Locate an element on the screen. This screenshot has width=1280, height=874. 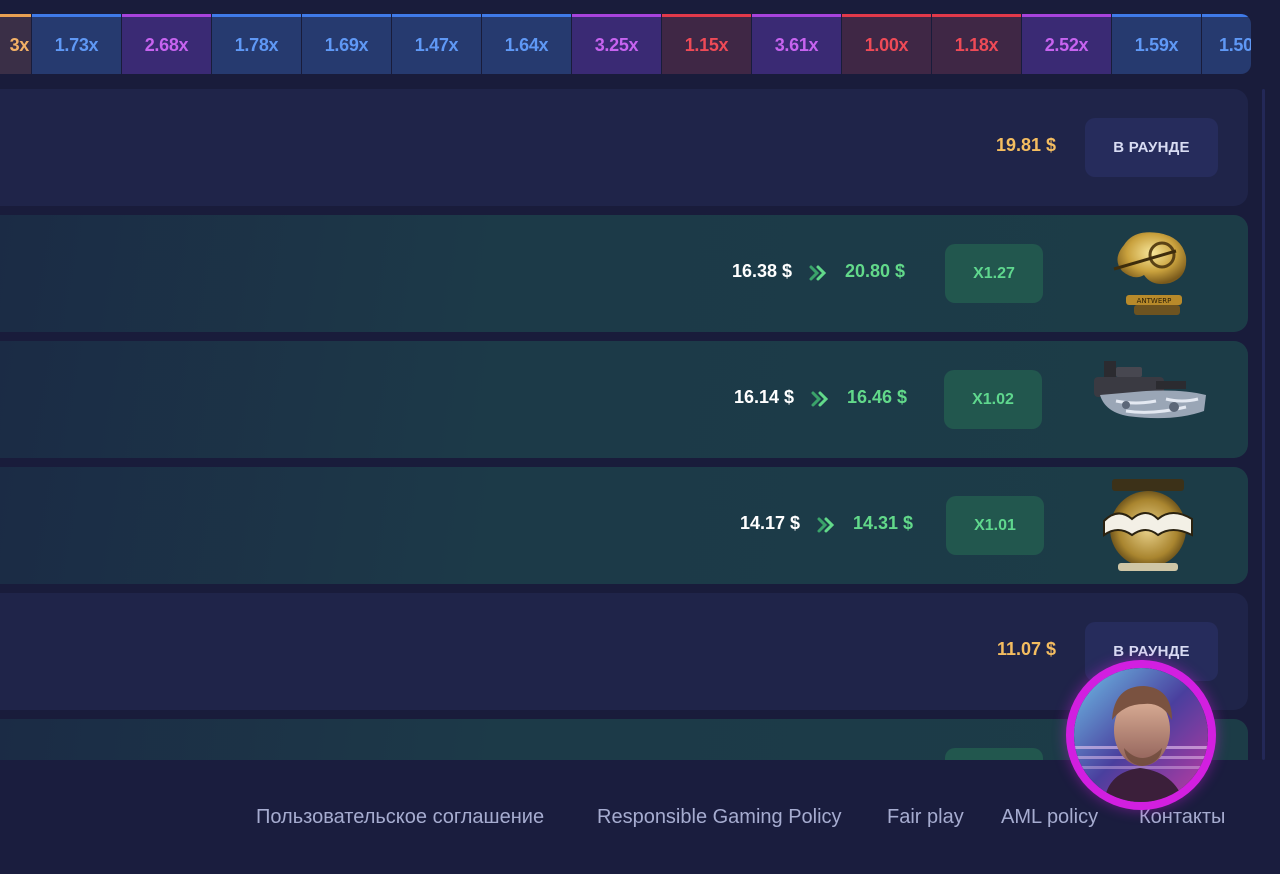
footer-link-aml-policy: AML policy is located at coordinates (1049, 817).